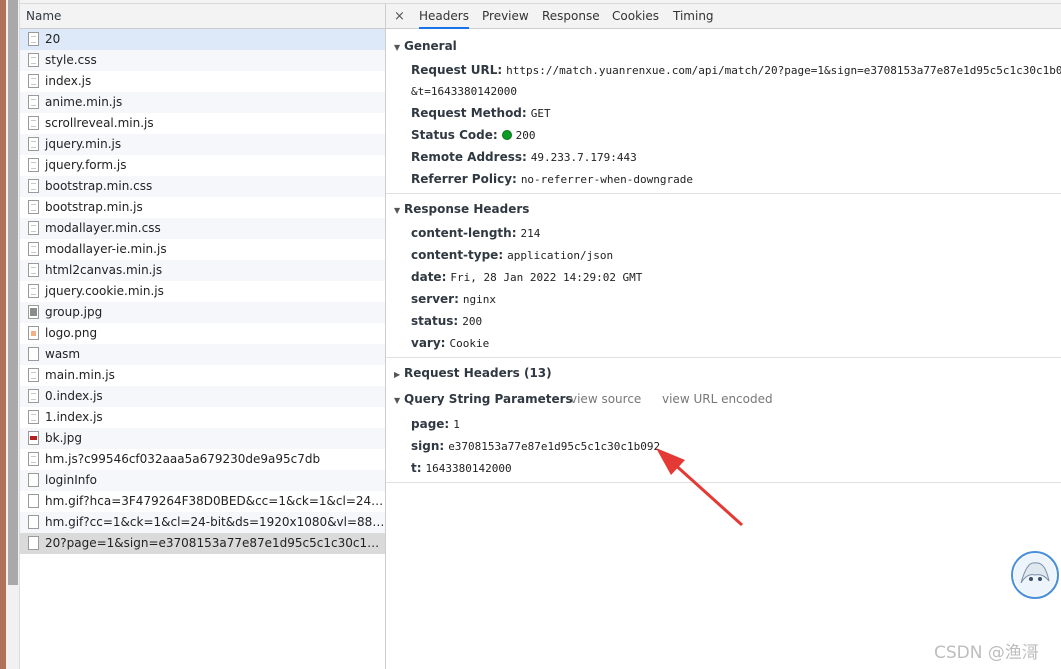 This screenshot has height=669, width=1061. I want to click on watermark: CSDN @渔滒, so click(986, 653).